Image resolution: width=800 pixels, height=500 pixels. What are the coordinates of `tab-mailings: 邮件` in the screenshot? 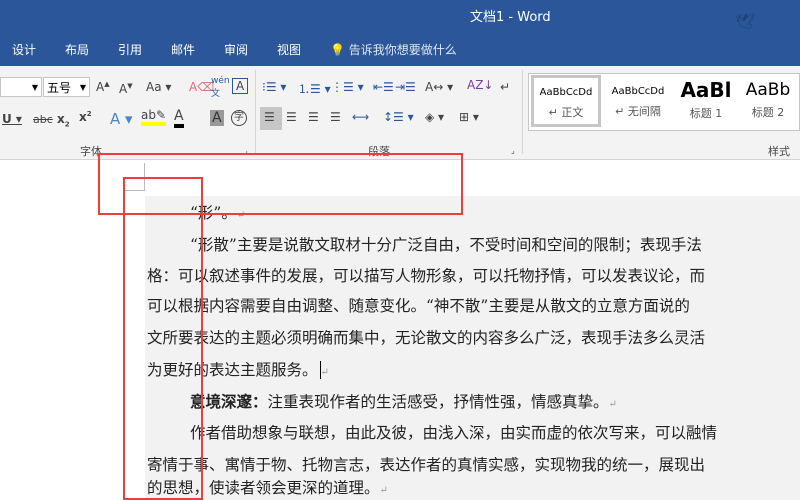 It's located at (183, 49).